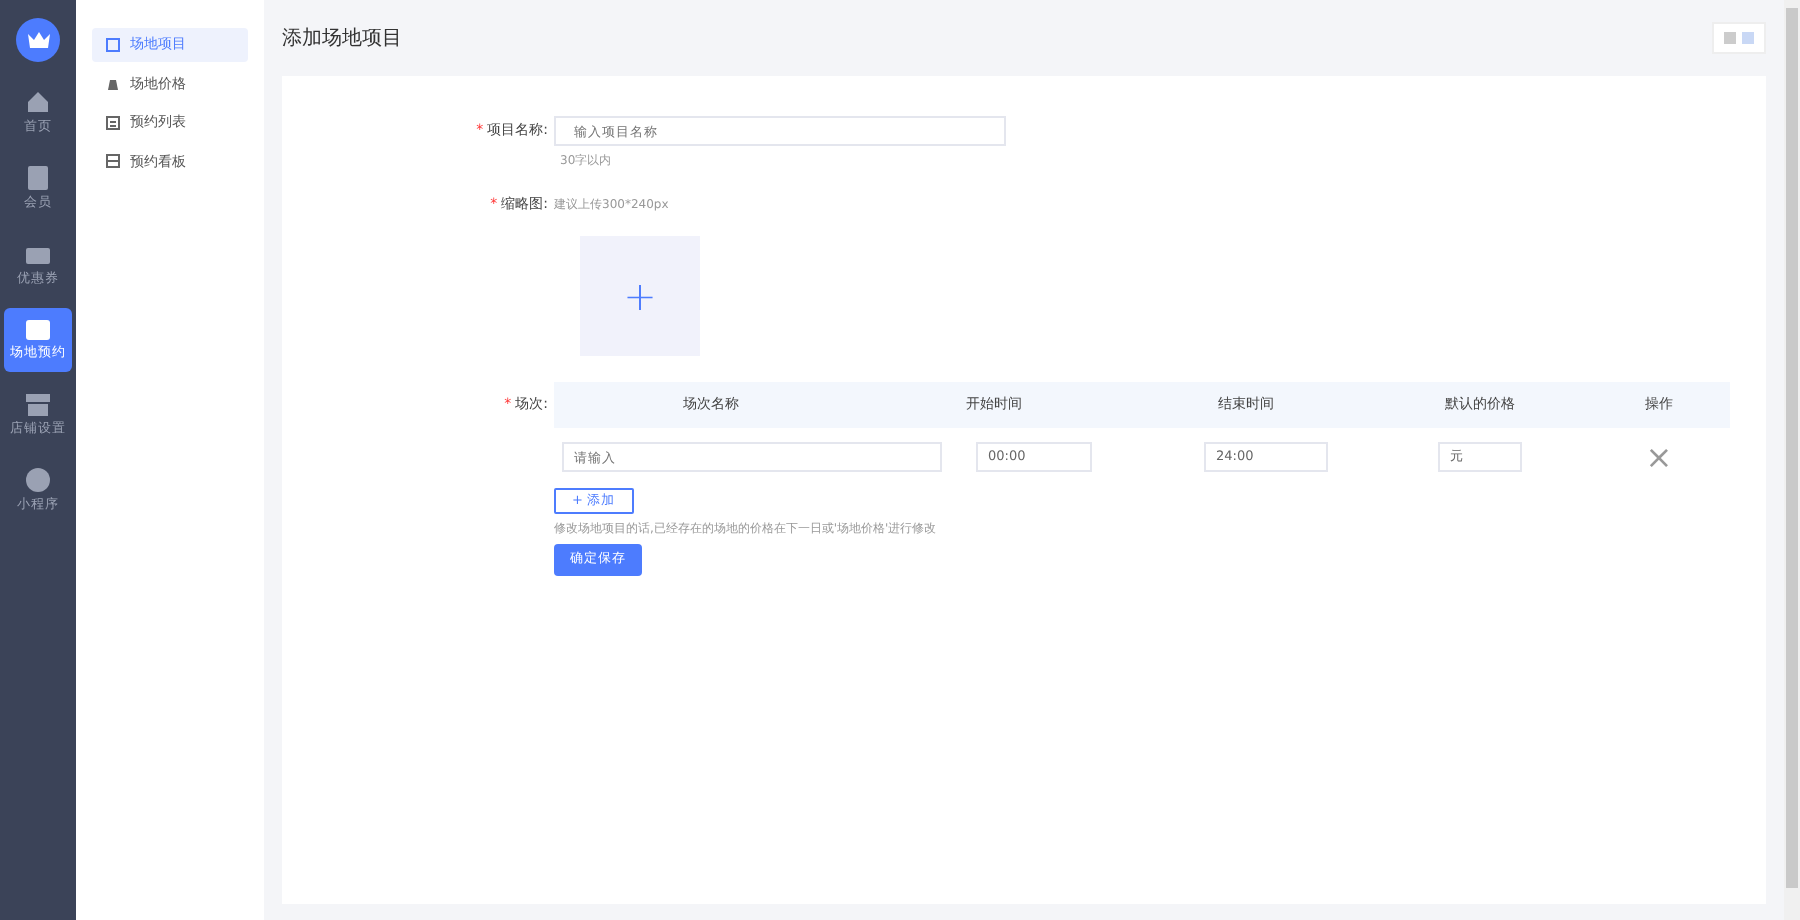 Image resolution: width=1800 pixels, height=920 pixels. I want to click on scrollbar-thumb, so click(1792, 448).